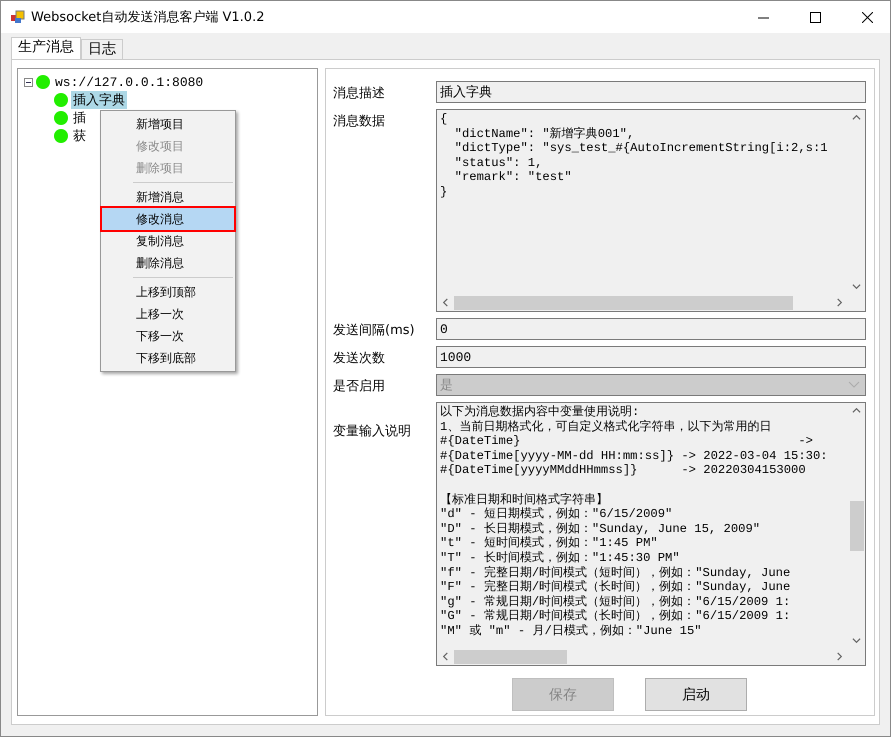 The height and width of the screenshot is (737, 891). What do you see at coordinates (148, 17) in the screenshot?
I see `window-title: Websocket自动发送消息客户端 V1.0.2` at bounding box center [148, 17].